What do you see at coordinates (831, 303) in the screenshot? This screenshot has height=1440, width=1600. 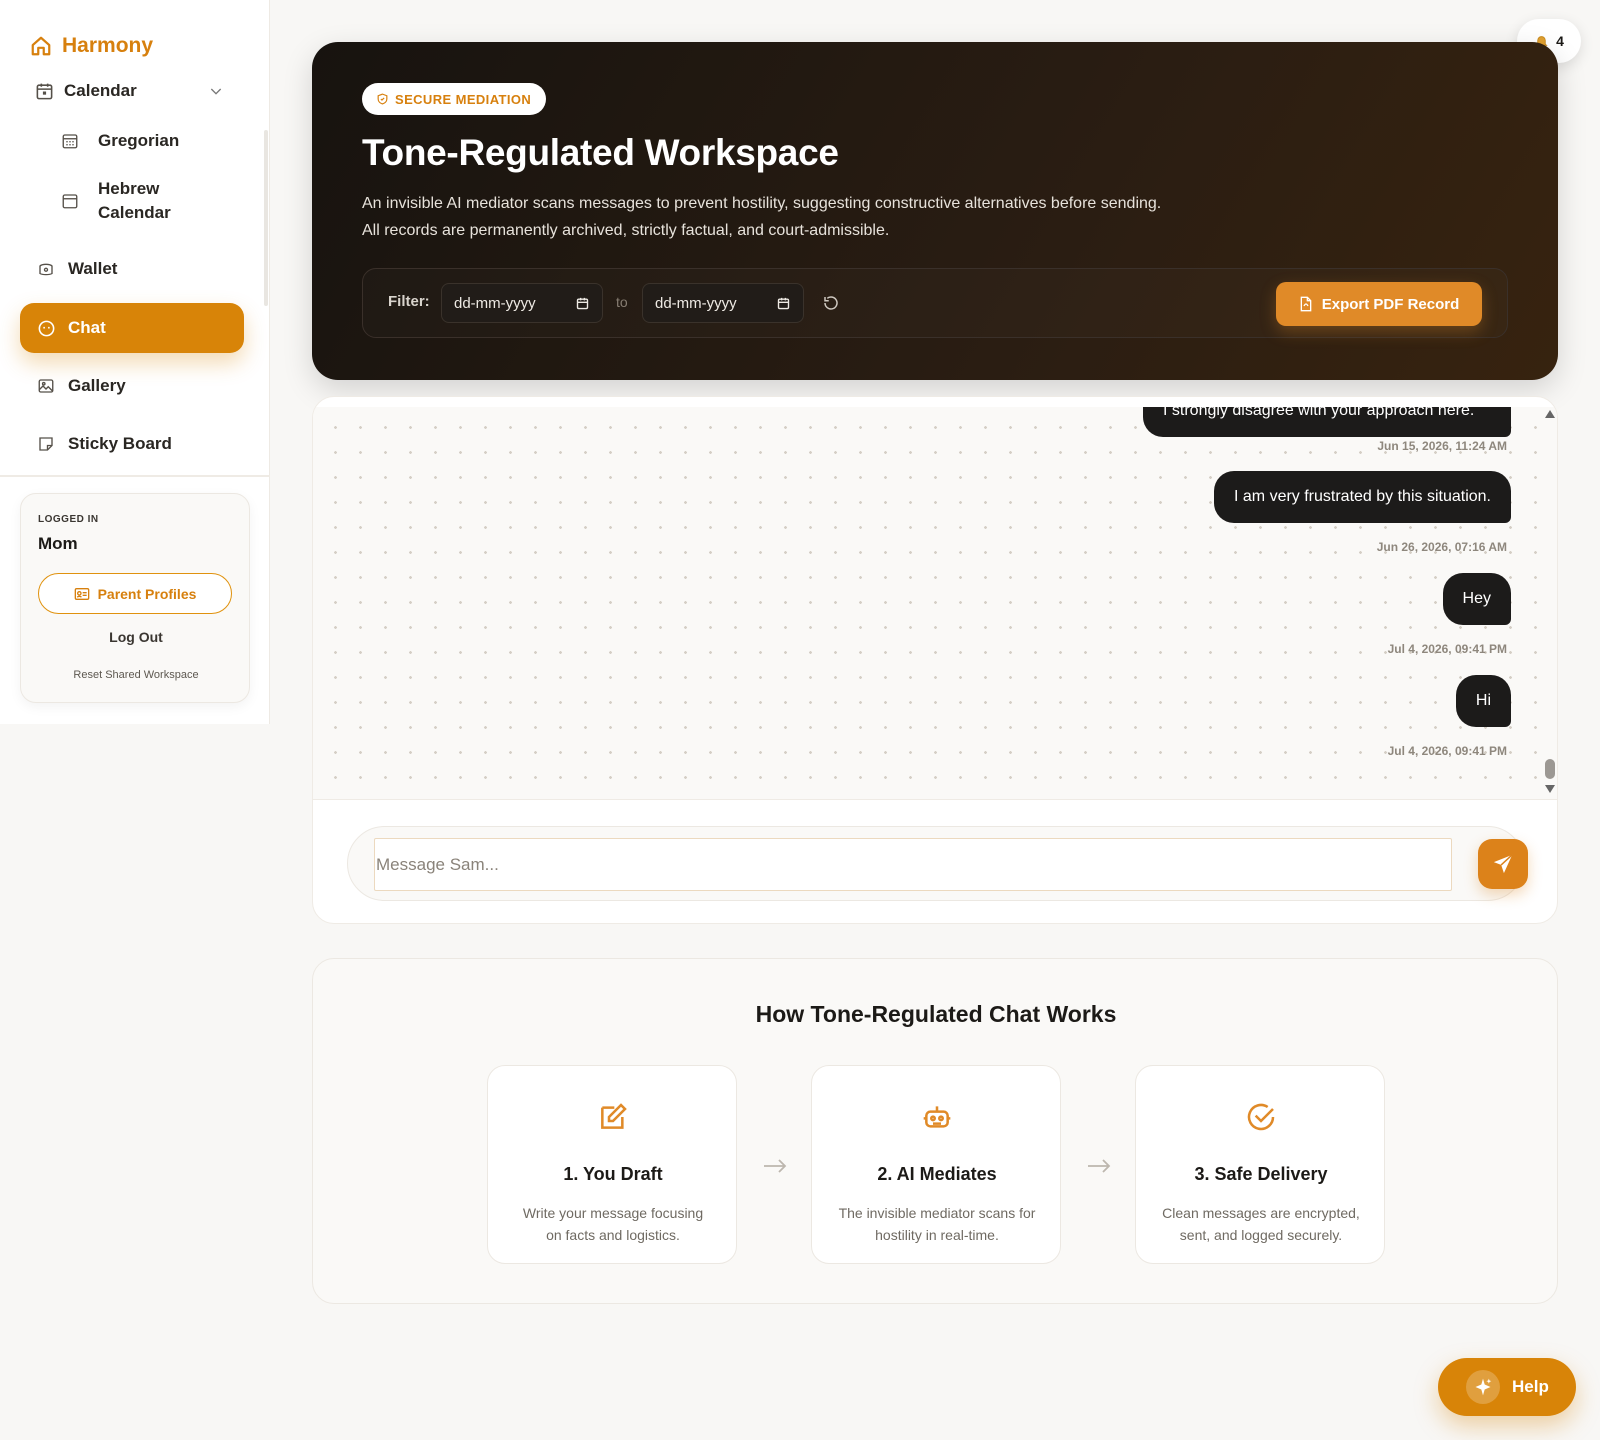 I see `reset-filter-icon` at bounding box center [831, 303].